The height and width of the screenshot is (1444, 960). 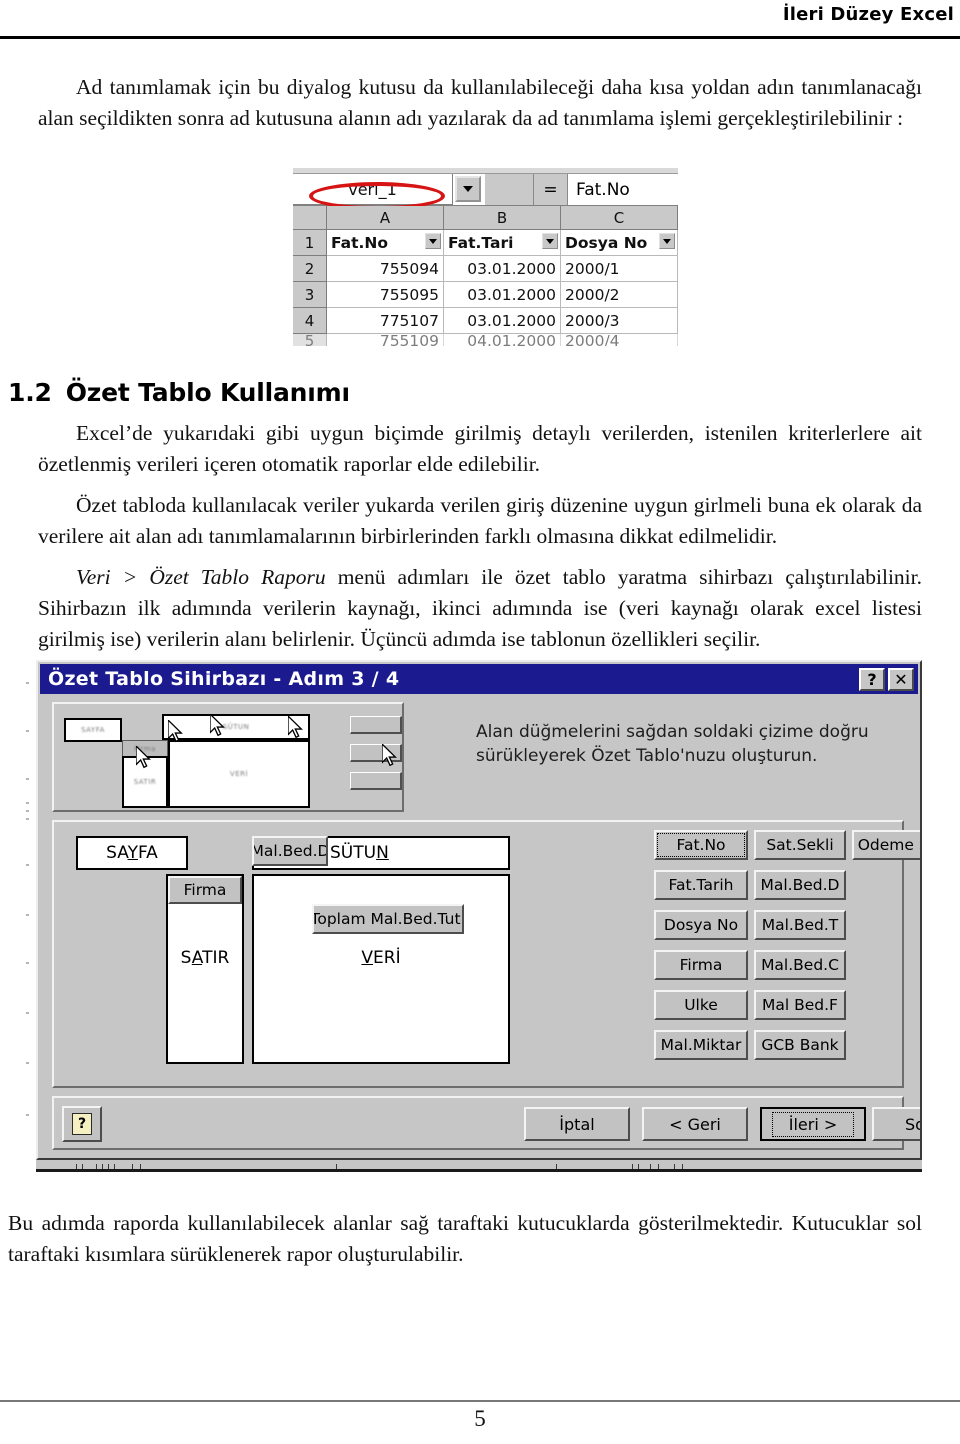 I want to click on field-button-odeme-sekli: Odeme Se, so click(x=886, y=845).